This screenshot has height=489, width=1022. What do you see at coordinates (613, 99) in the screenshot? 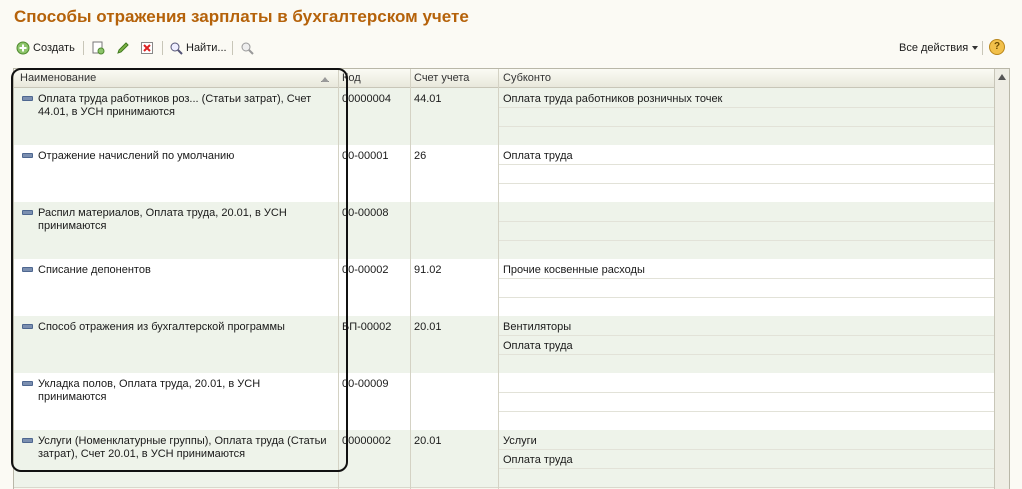
I see `cell-subkonto-1: Оплата труда работников розничных точек` at bounding box center [613, 99].